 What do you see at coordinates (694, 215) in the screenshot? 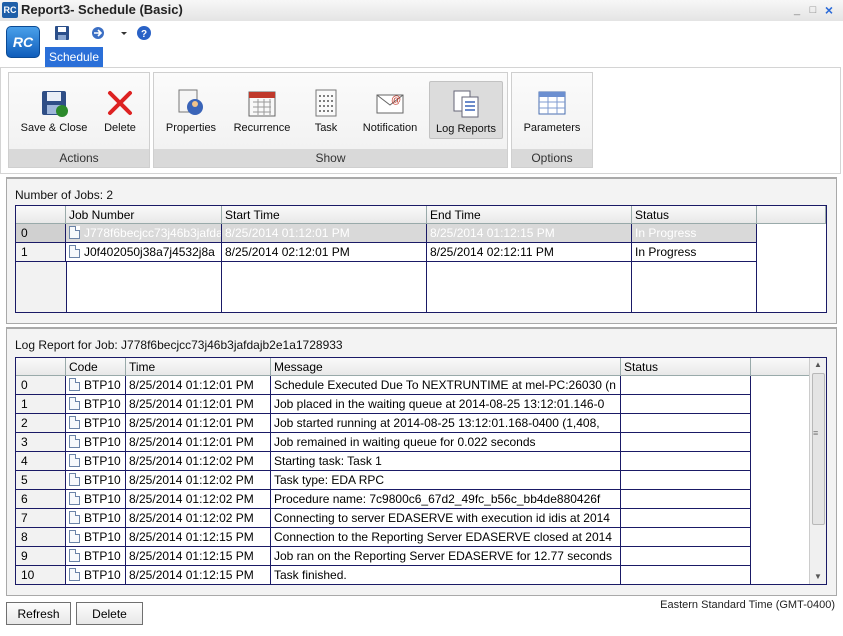
I see `jobs-header-status: Status` at bounding box center [694, 215].